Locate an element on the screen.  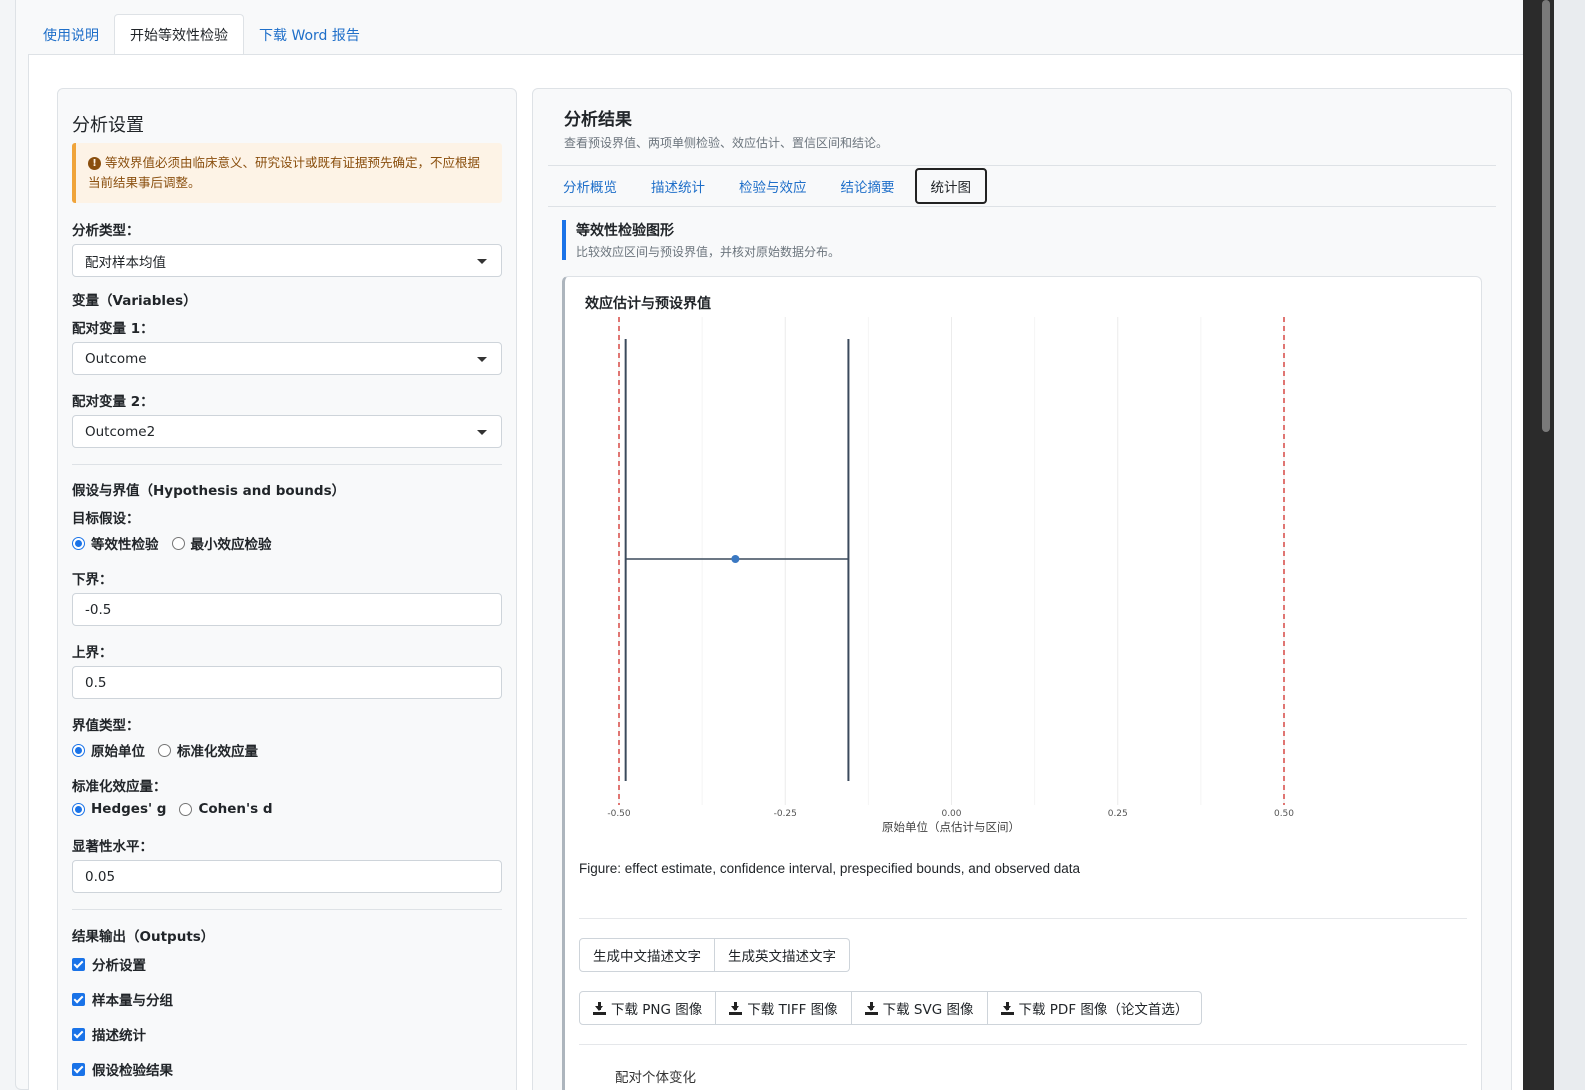
radio-hedges-g-label: Hedges' g is located at coordinates (129, 809).